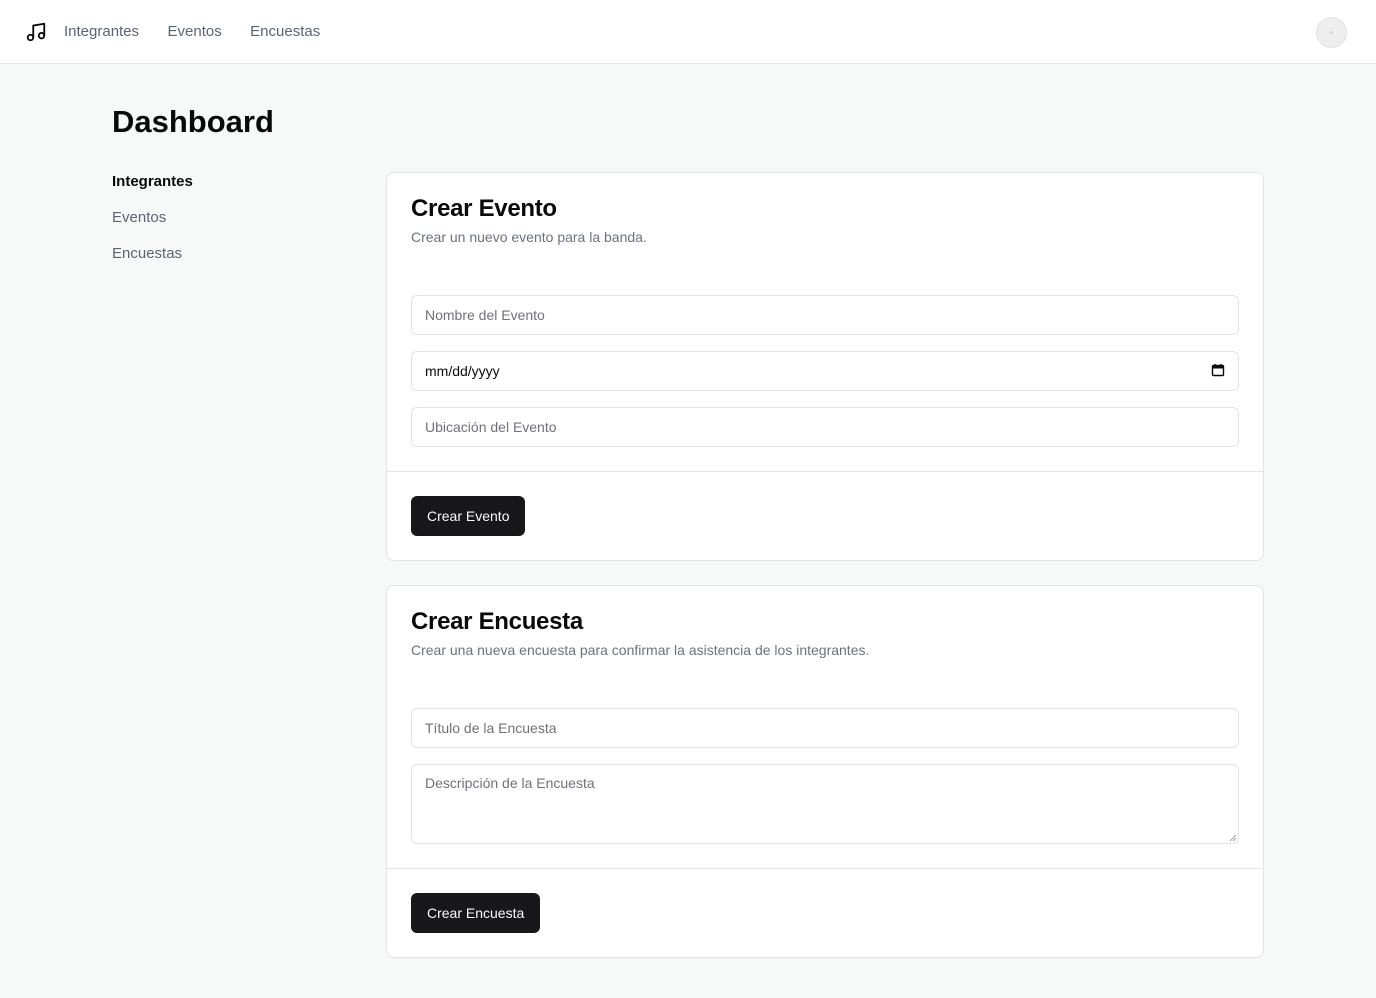 The image size is (1376, 998). I want to click on side-nav: Integrantes Eventos Encuestas, so click(152, 226).